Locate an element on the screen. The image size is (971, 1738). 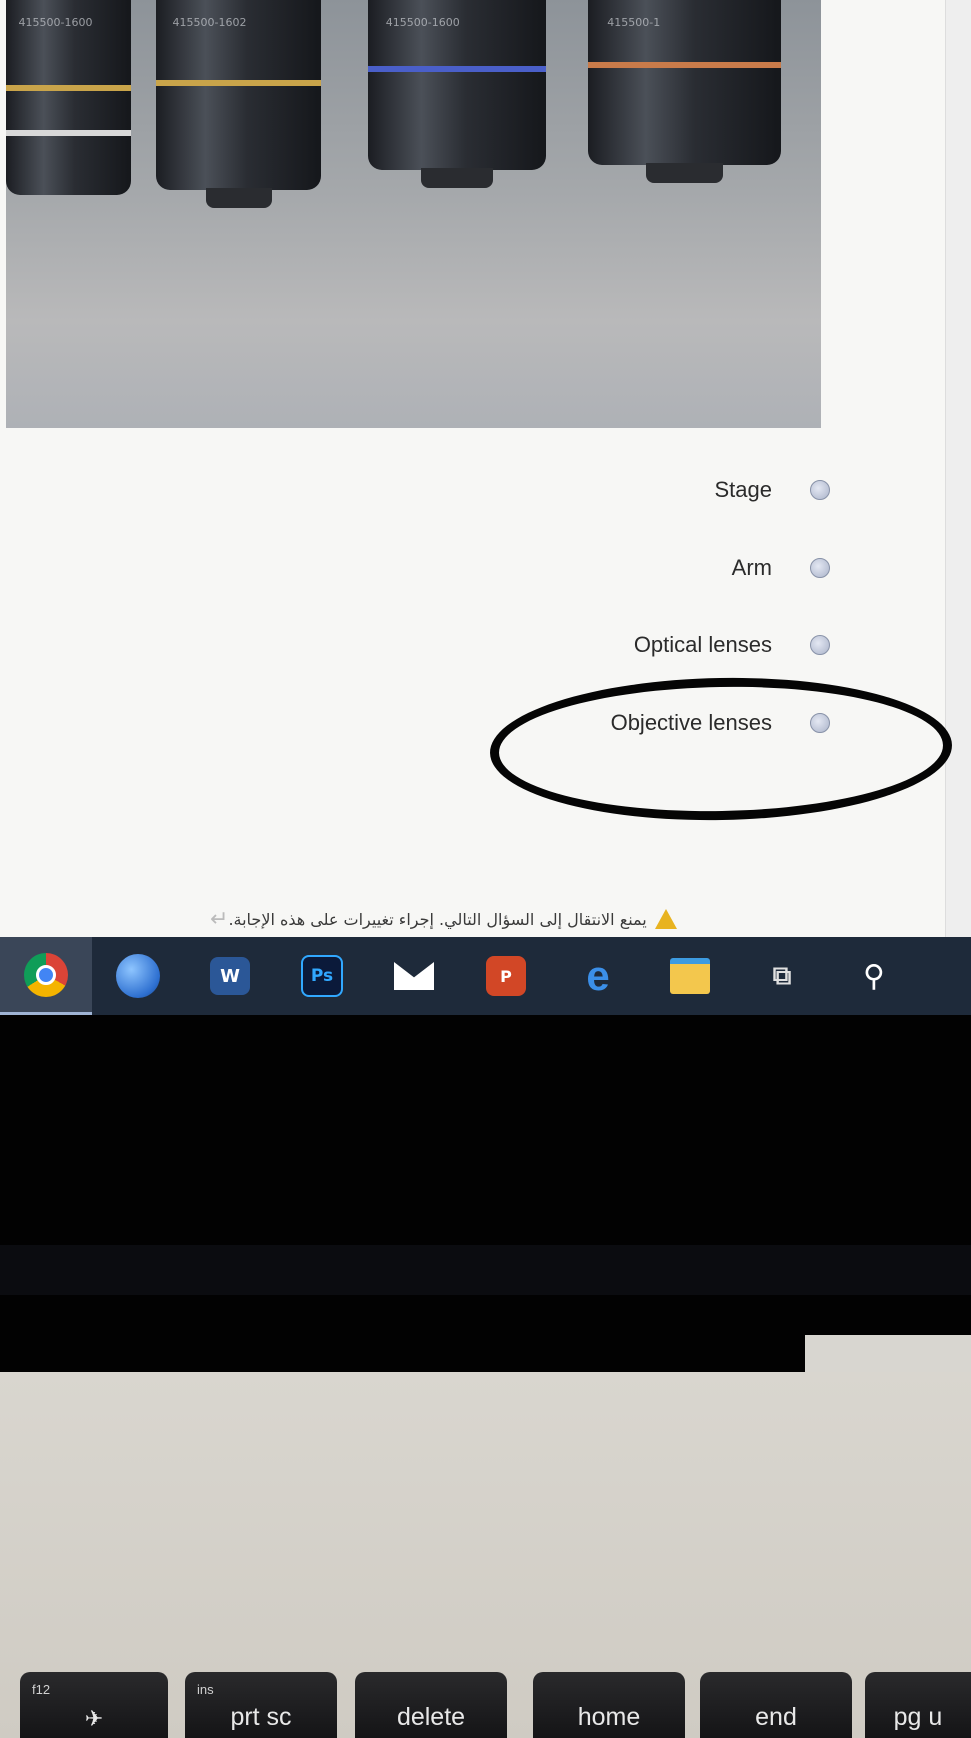
key-home: home is located at coordinates (609, 1705).